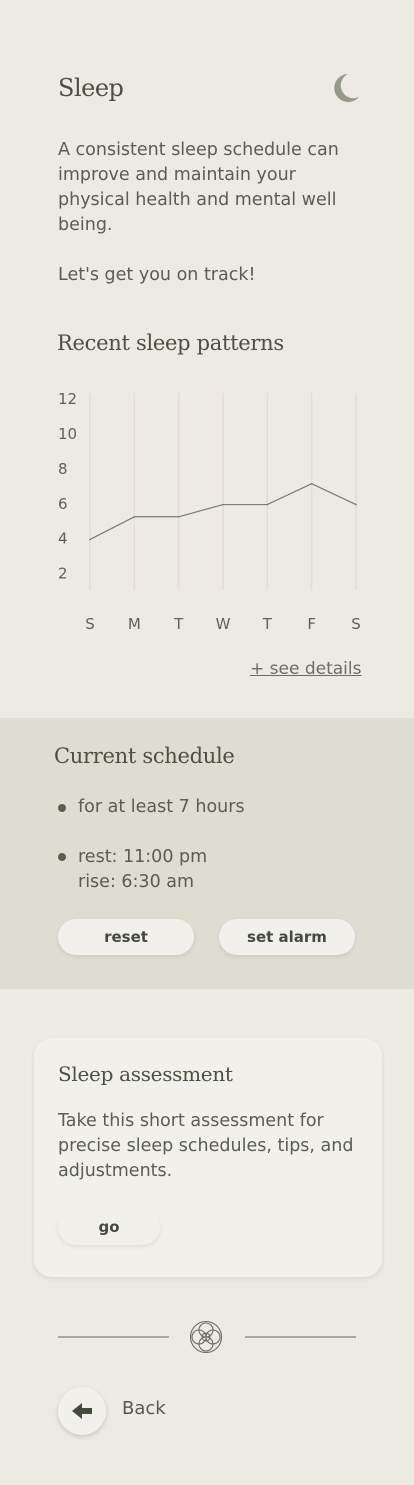  What do you see at coordinates (223, 624) in the screenshot?
I see `x-tick-label: W` at bounding box center [223, 624].